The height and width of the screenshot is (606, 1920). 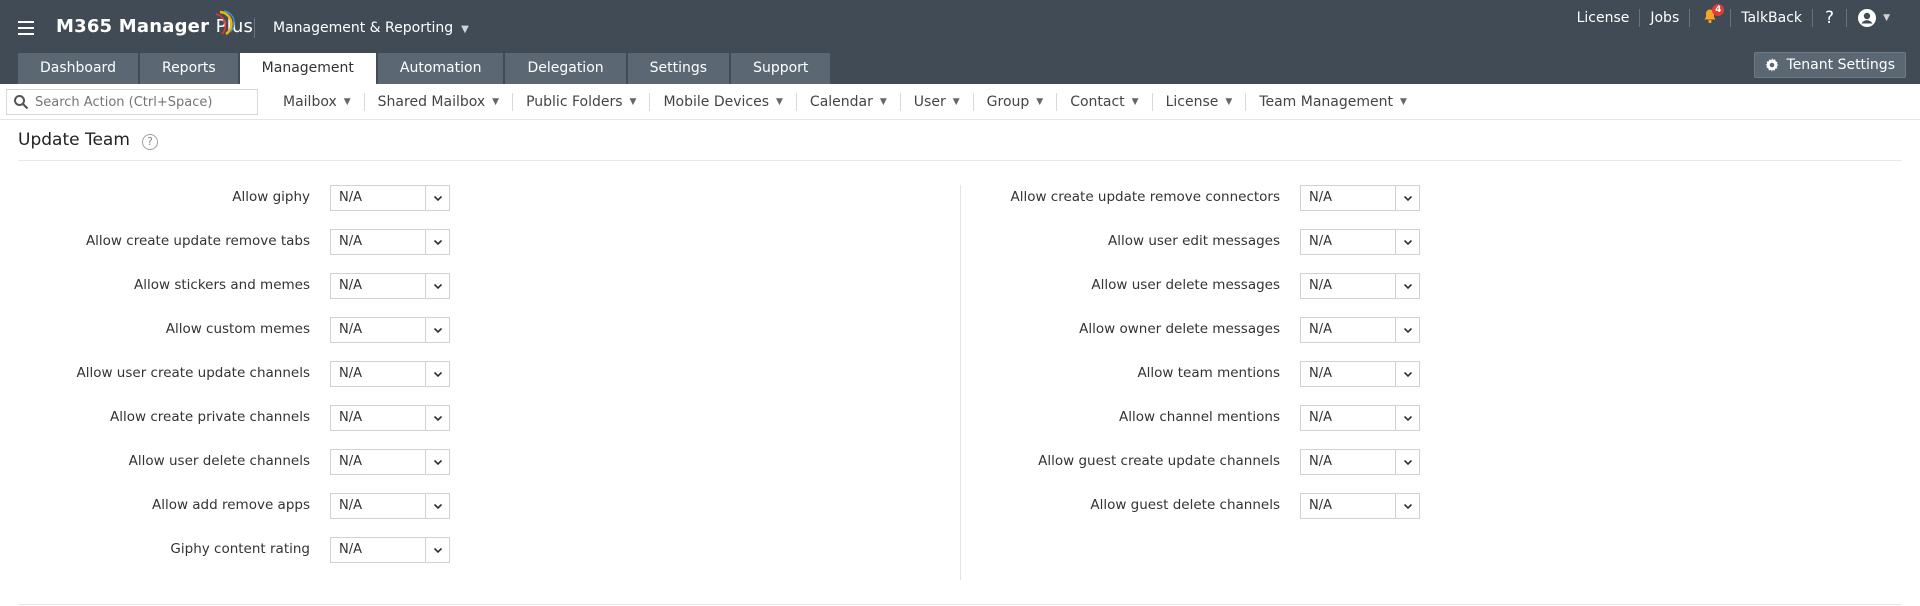 What do you see at coordinates (1159, 461) in the screenshot?
I see `field-label: Allow guest create update channels` at bounding box center [1159, 461].